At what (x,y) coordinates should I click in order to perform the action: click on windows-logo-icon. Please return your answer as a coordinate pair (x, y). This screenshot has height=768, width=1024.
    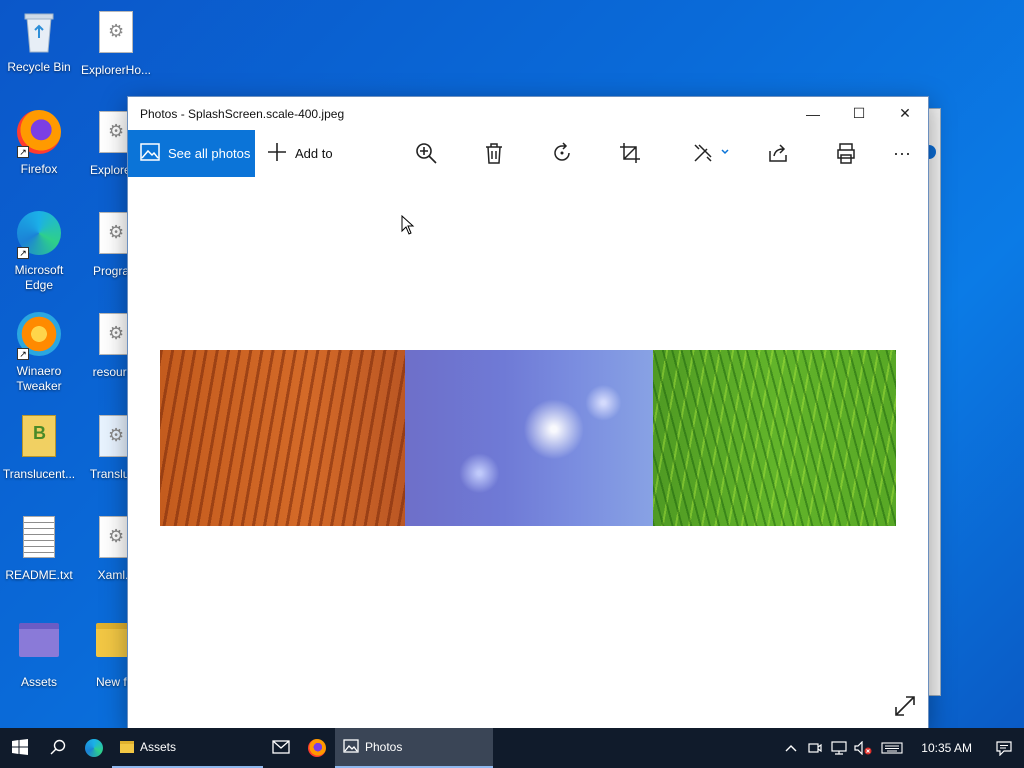
    Looking at the image, I should click on (20, 748).